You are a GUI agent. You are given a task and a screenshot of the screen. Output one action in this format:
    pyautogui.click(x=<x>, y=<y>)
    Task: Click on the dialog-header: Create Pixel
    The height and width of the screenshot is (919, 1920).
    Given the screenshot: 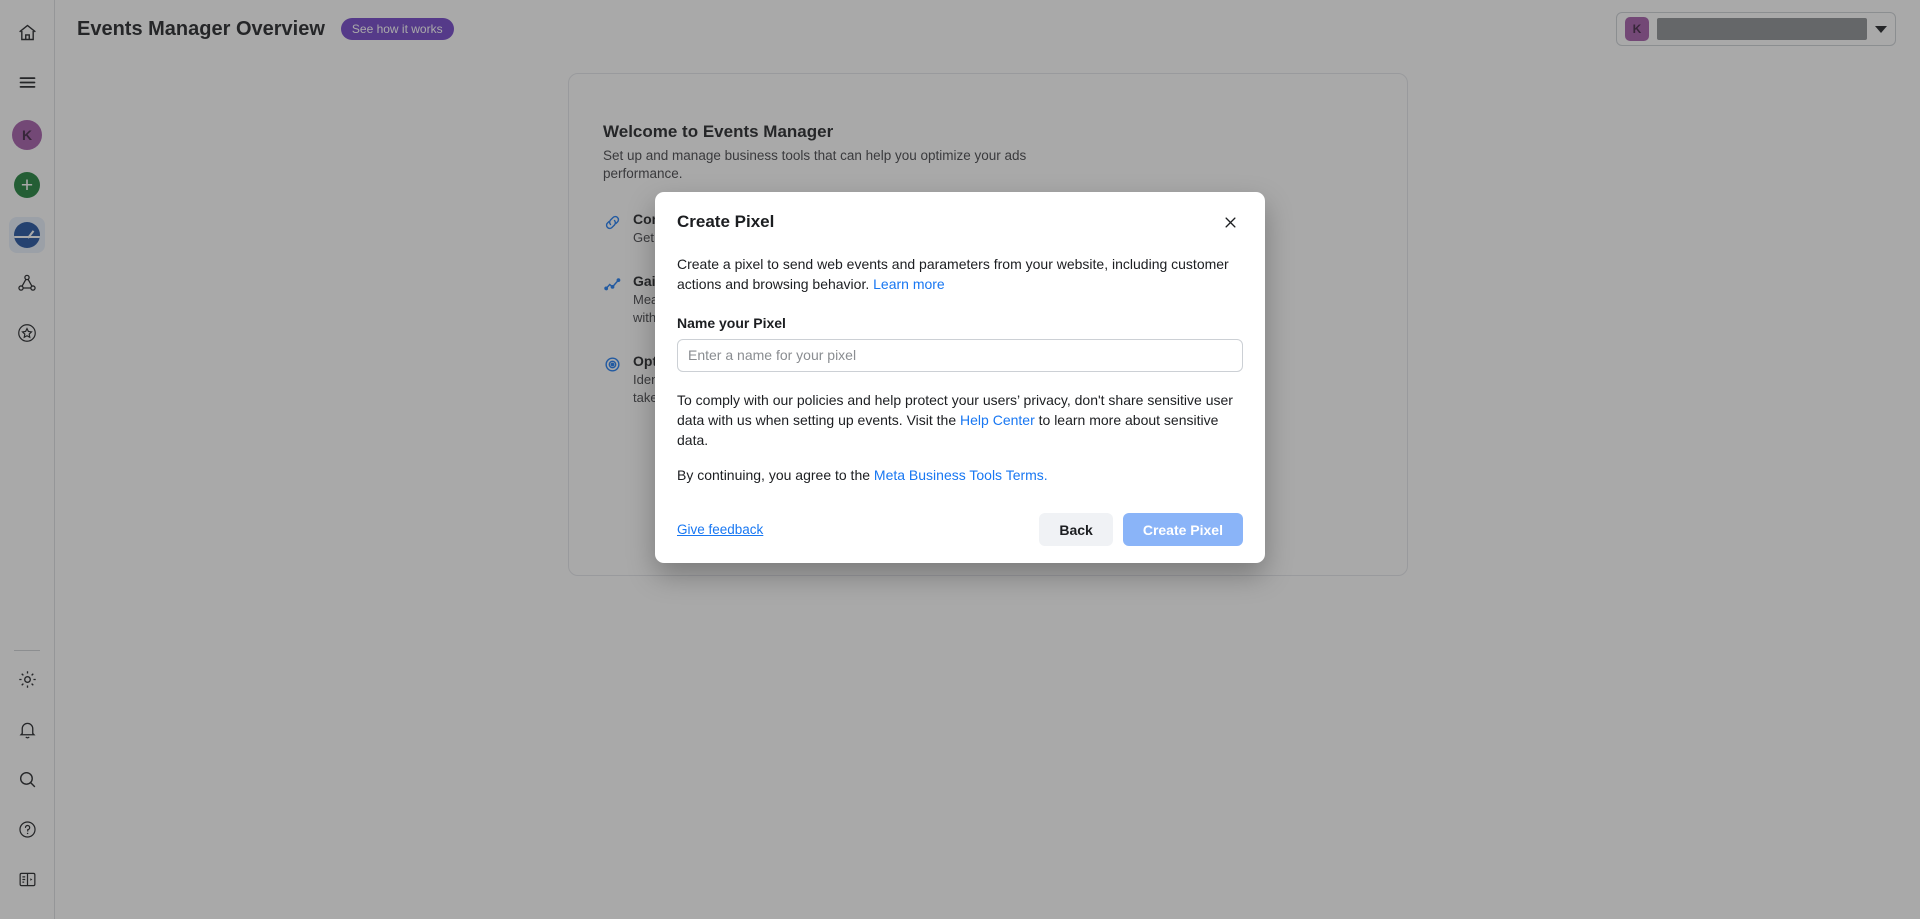 What is the action you would take?
    pyautogui.click(x=960, y=225)
    